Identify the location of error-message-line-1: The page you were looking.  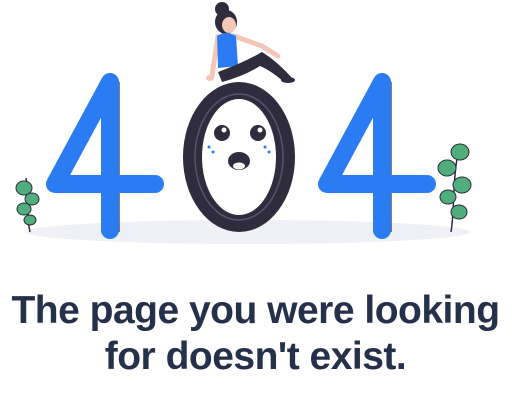
(255, 310).